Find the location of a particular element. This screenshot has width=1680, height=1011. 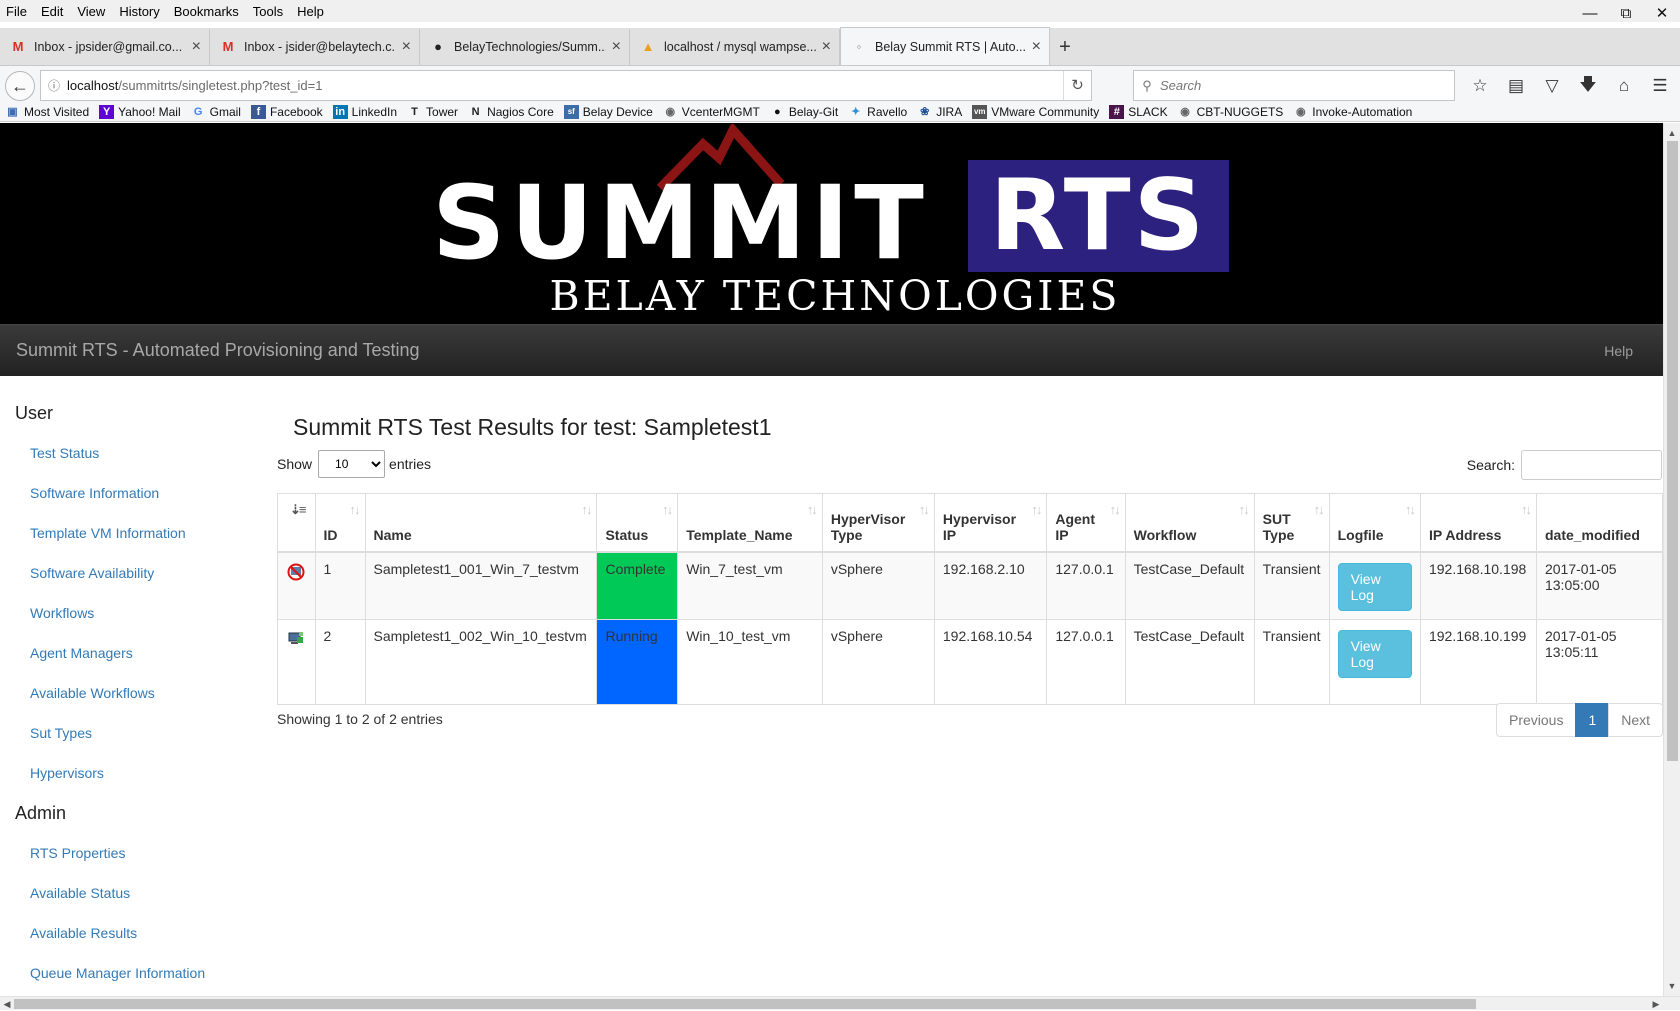

sidebar-link-available-workflows: Available Workflows is located at coordinates (92, 693).